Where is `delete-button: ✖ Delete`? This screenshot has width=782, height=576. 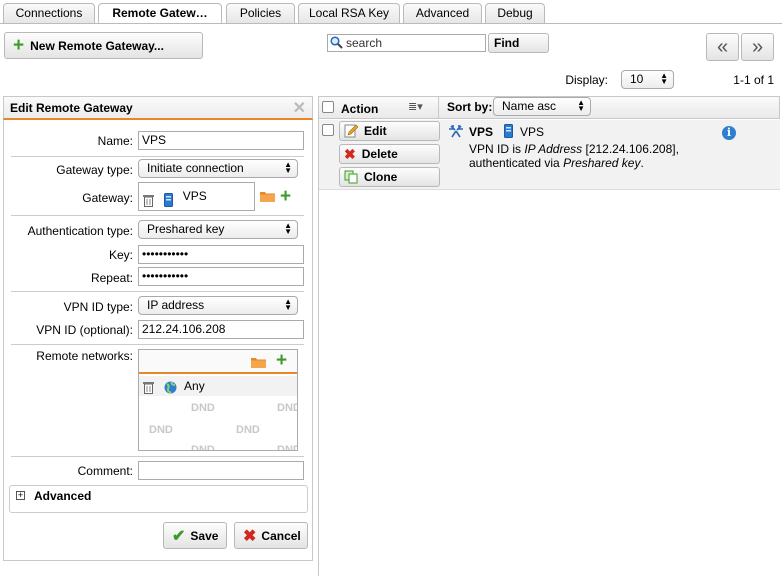
delete-button: ✖ Delete is located at coordinates (389, 154).